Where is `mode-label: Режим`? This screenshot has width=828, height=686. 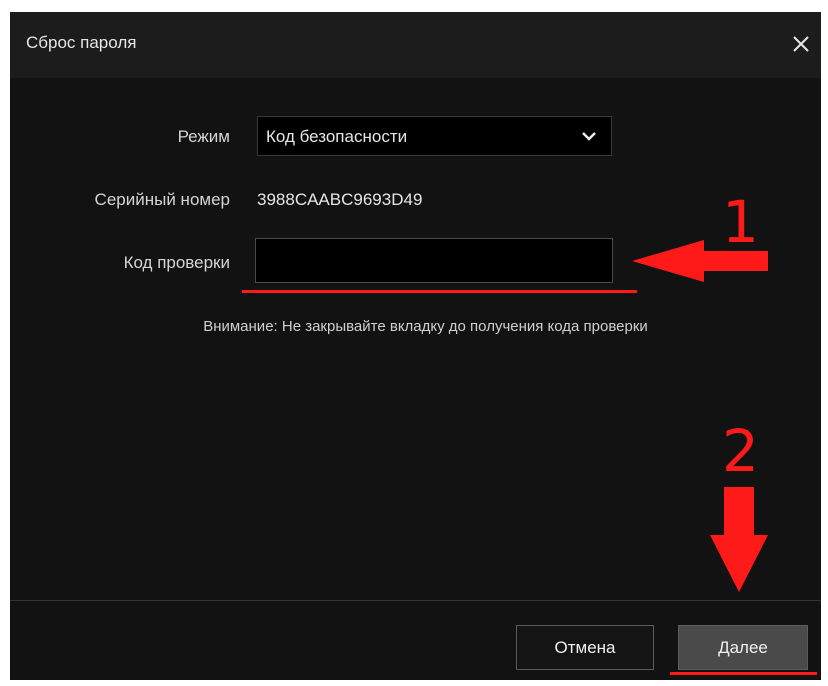 mode-label: Режим is located at coordinates (203, 136).